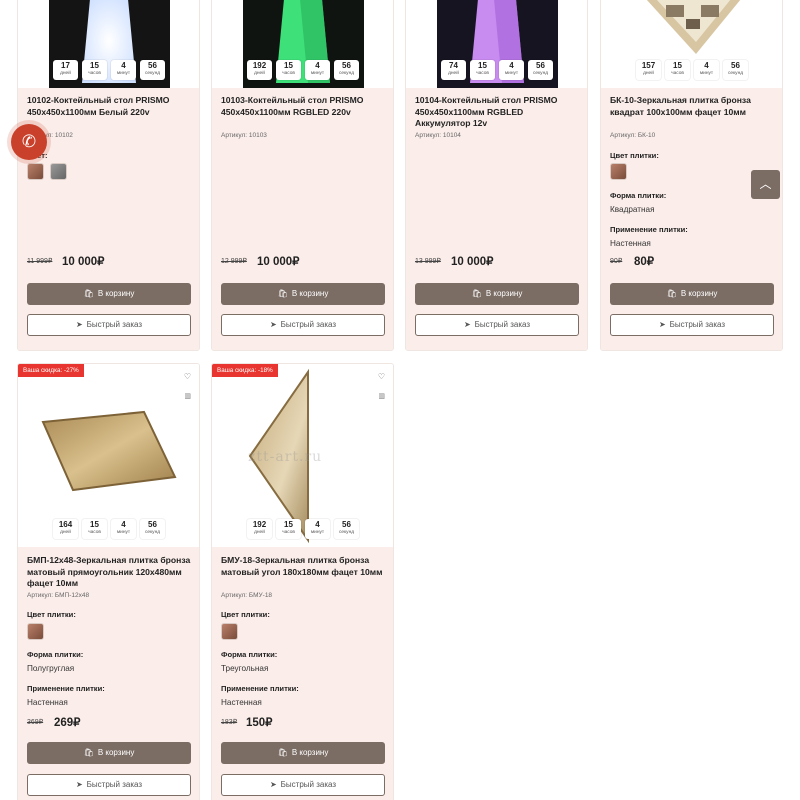 The width and height of the screenshot is (800, 800). Describe the element at coordinates (58, 595) in the screenshot. I see `product-sku: Артикул: БМП-12х48` at that location.